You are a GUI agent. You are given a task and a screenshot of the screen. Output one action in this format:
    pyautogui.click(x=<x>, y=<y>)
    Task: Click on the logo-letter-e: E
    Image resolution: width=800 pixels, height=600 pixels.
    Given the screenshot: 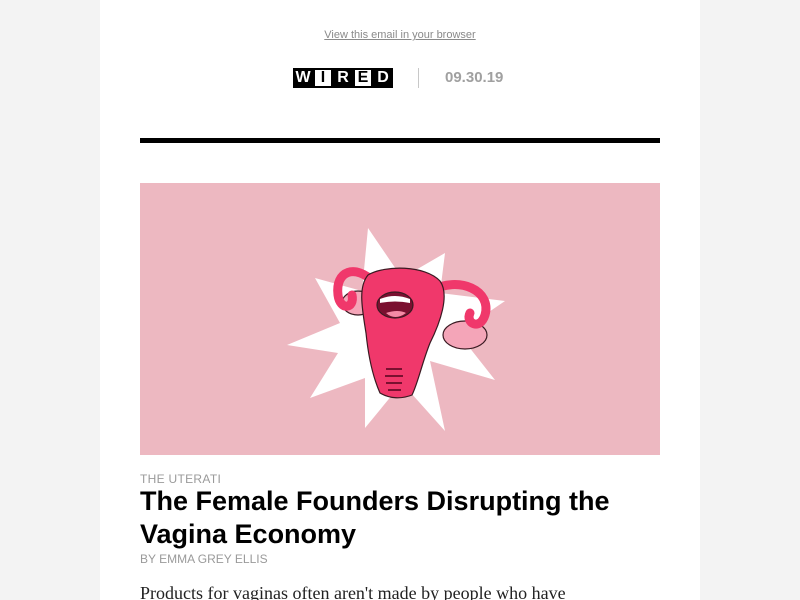 What is the action you would take?
    pyautogui.click(x=363, y=78)
    